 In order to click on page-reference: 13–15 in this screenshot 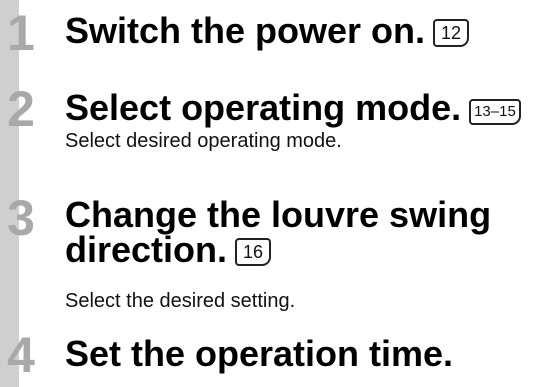, I will do `click(495, 112)`.